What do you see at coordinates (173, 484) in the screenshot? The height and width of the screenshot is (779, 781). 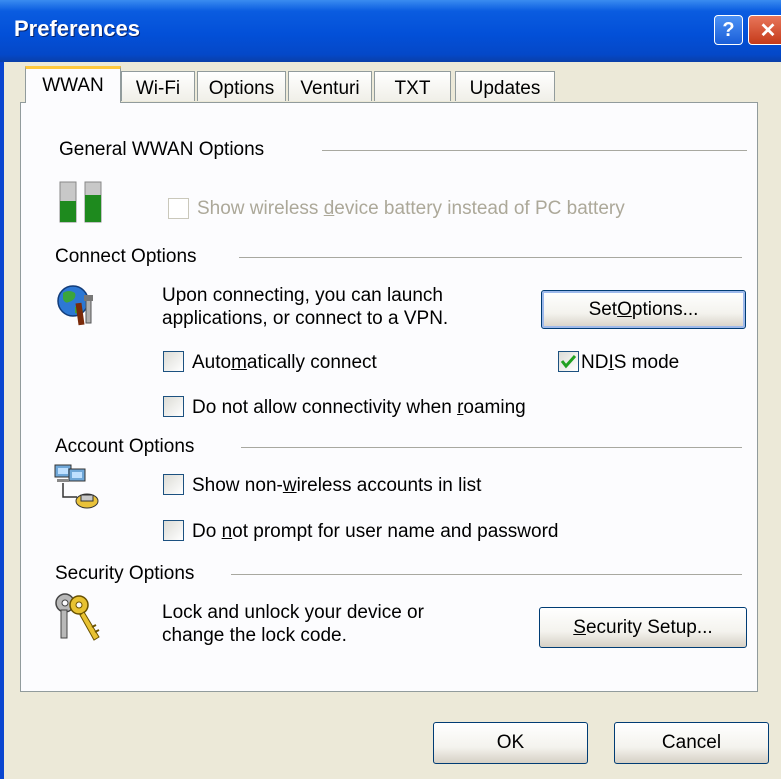 I see `non-wireless-checkbox` at bounding box center [173, 484].